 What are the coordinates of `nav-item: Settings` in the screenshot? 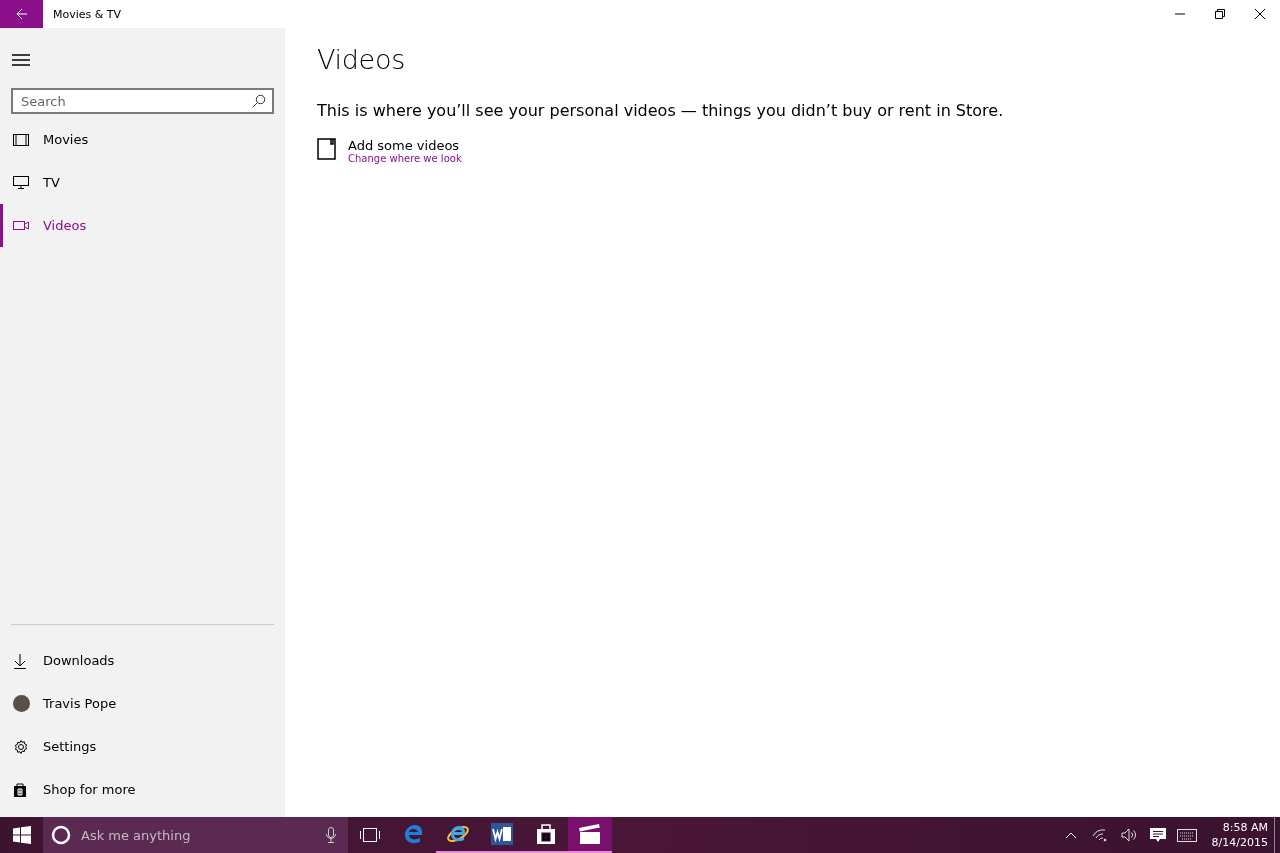 It's located at (142, 746).